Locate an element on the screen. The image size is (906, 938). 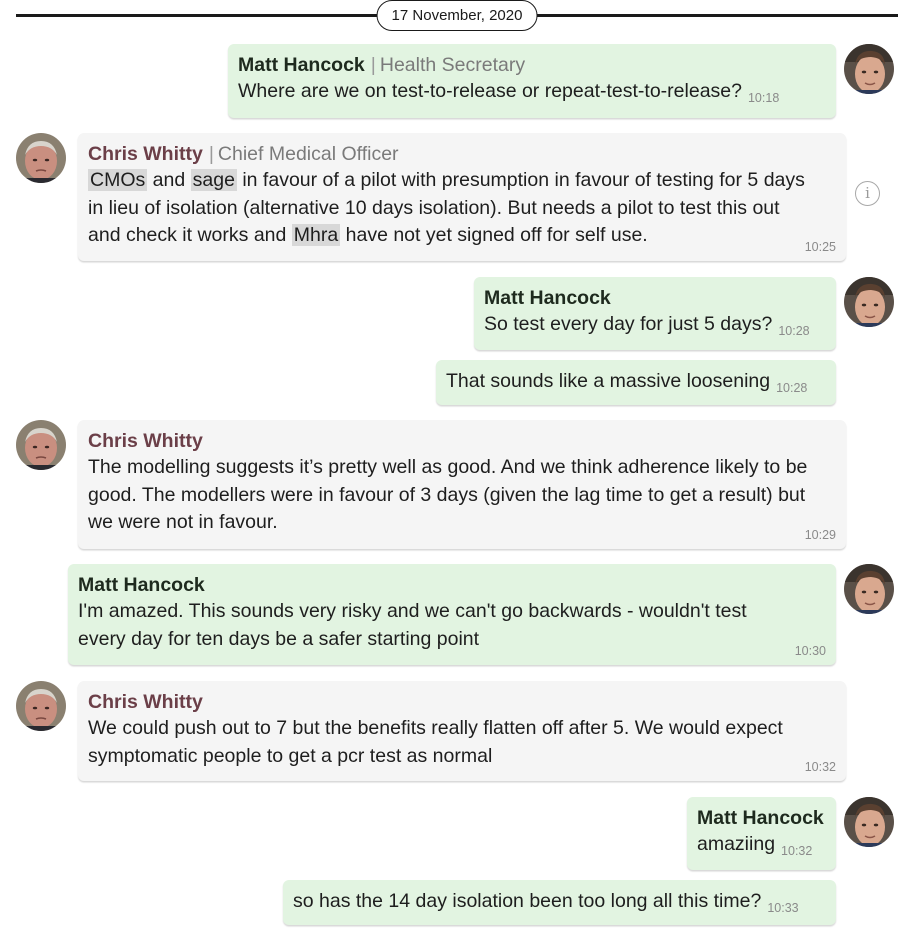
message-time: 10:30 is located at coordinates (810, 651).